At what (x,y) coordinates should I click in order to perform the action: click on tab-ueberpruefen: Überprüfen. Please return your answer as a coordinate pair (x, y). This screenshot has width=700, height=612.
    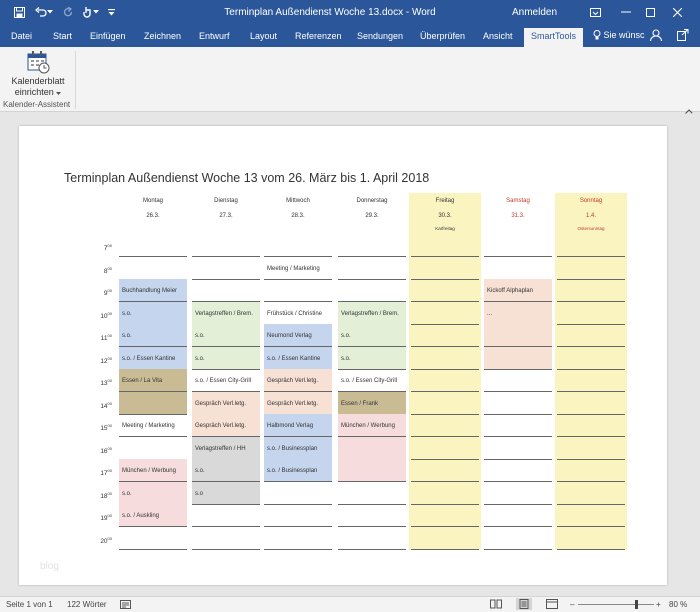
    Looking at the image, I should click on (442, 36).